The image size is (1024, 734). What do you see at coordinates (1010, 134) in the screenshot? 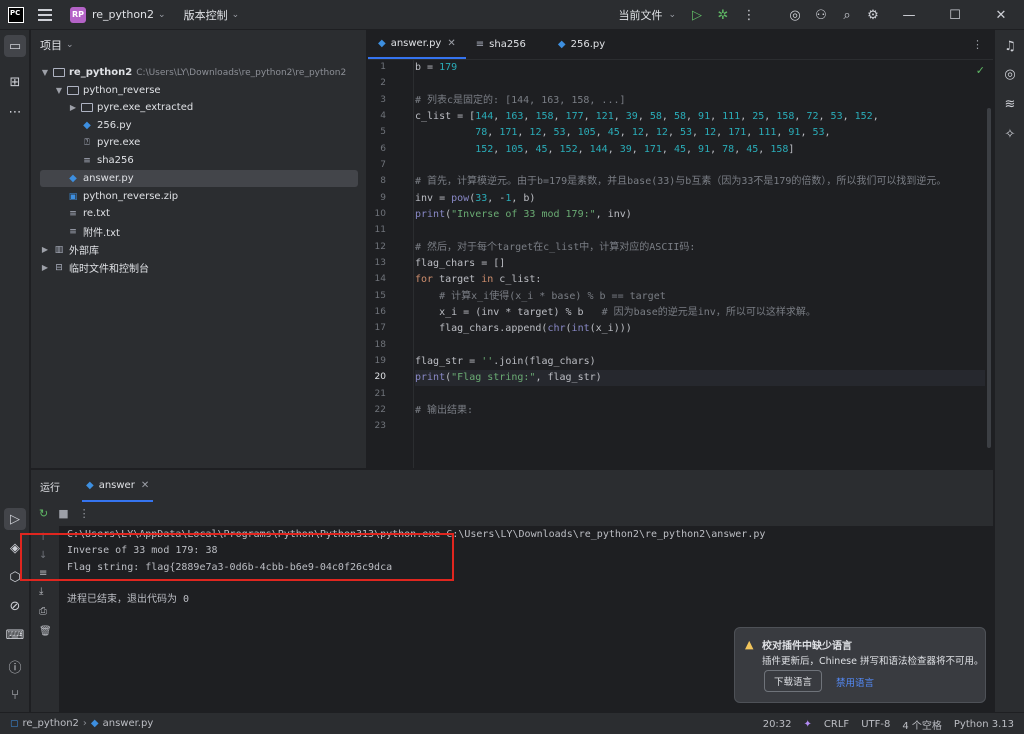
I see `plugin-icon: ✧` at bounding box center [1010, 134].